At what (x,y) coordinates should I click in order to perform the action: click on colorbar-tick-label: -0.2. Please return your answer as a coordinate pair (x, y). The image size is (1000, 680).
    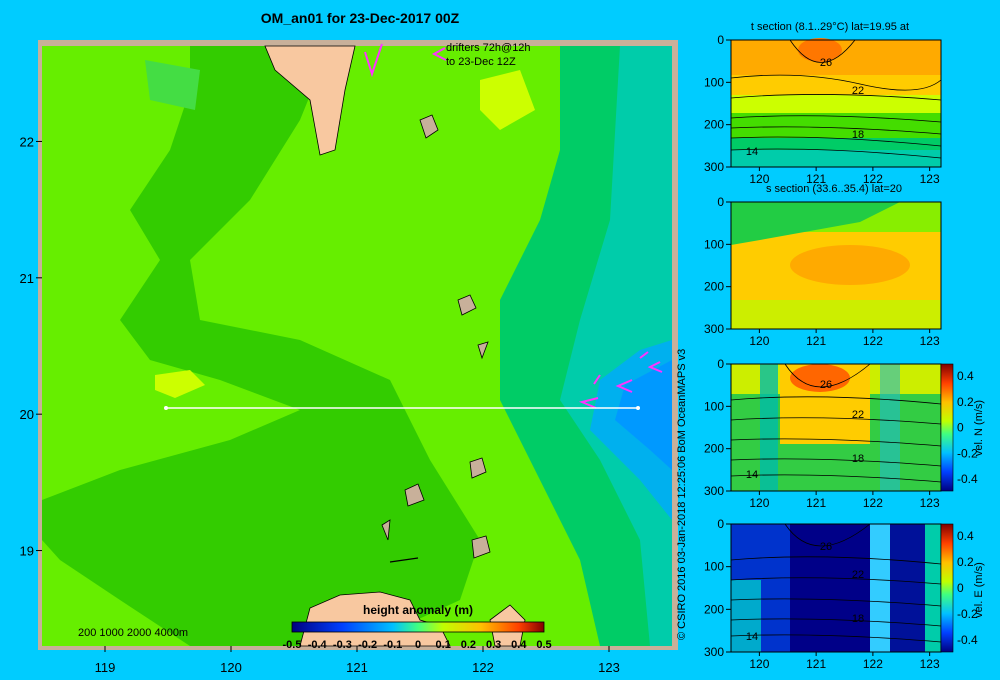
    Looking at the image, I should click on (367, 645).